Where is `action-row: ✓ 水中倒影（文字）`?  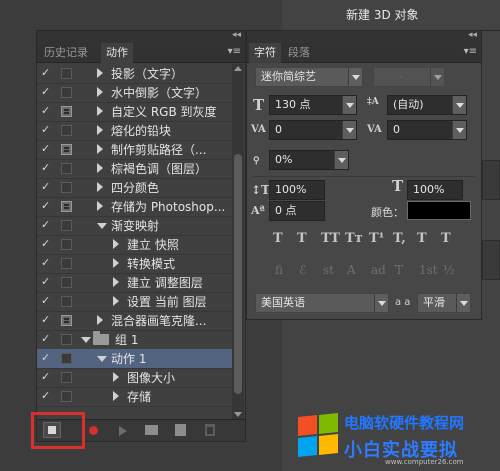 action-row: ✓ 水中倒影（文字） is located at coordinates (134, 93).